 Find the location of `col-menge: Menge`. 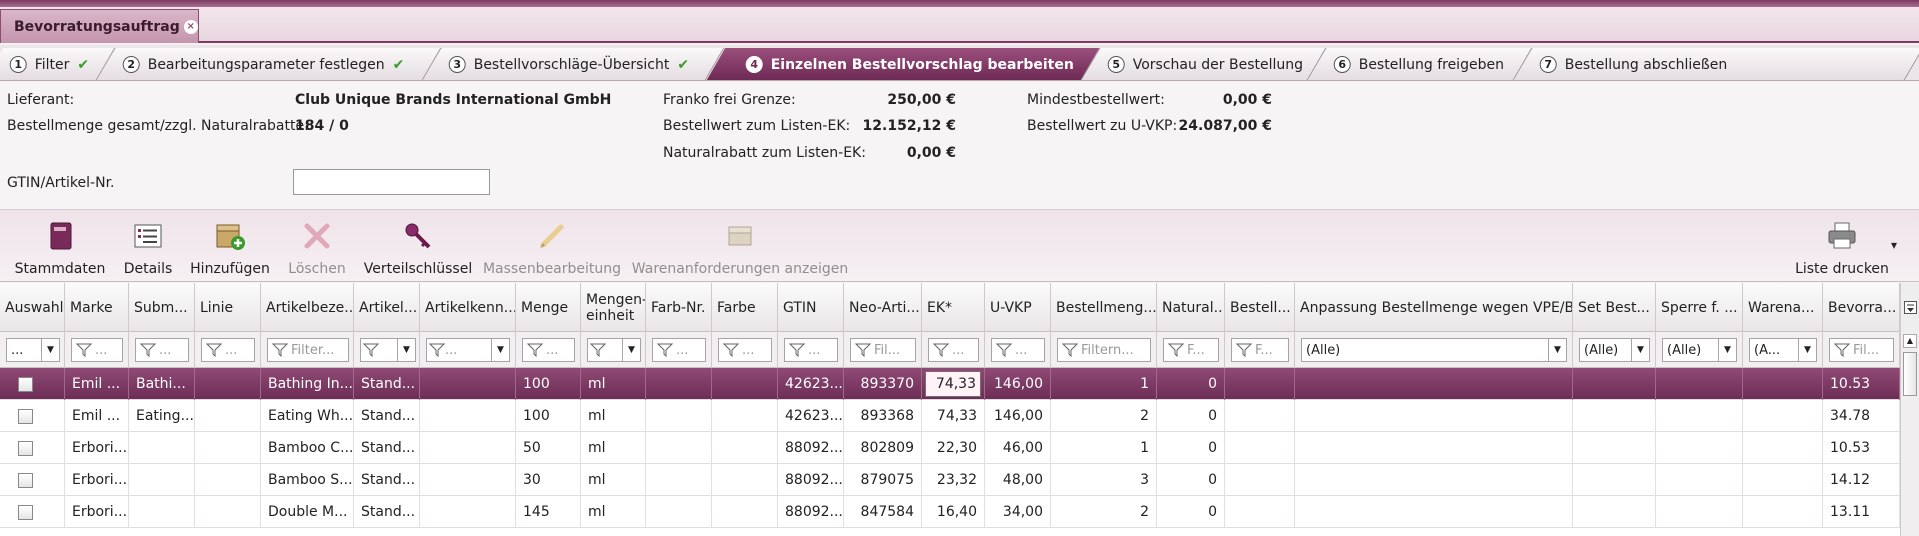

col-menge: Menge is located at coordinates (548, 307).